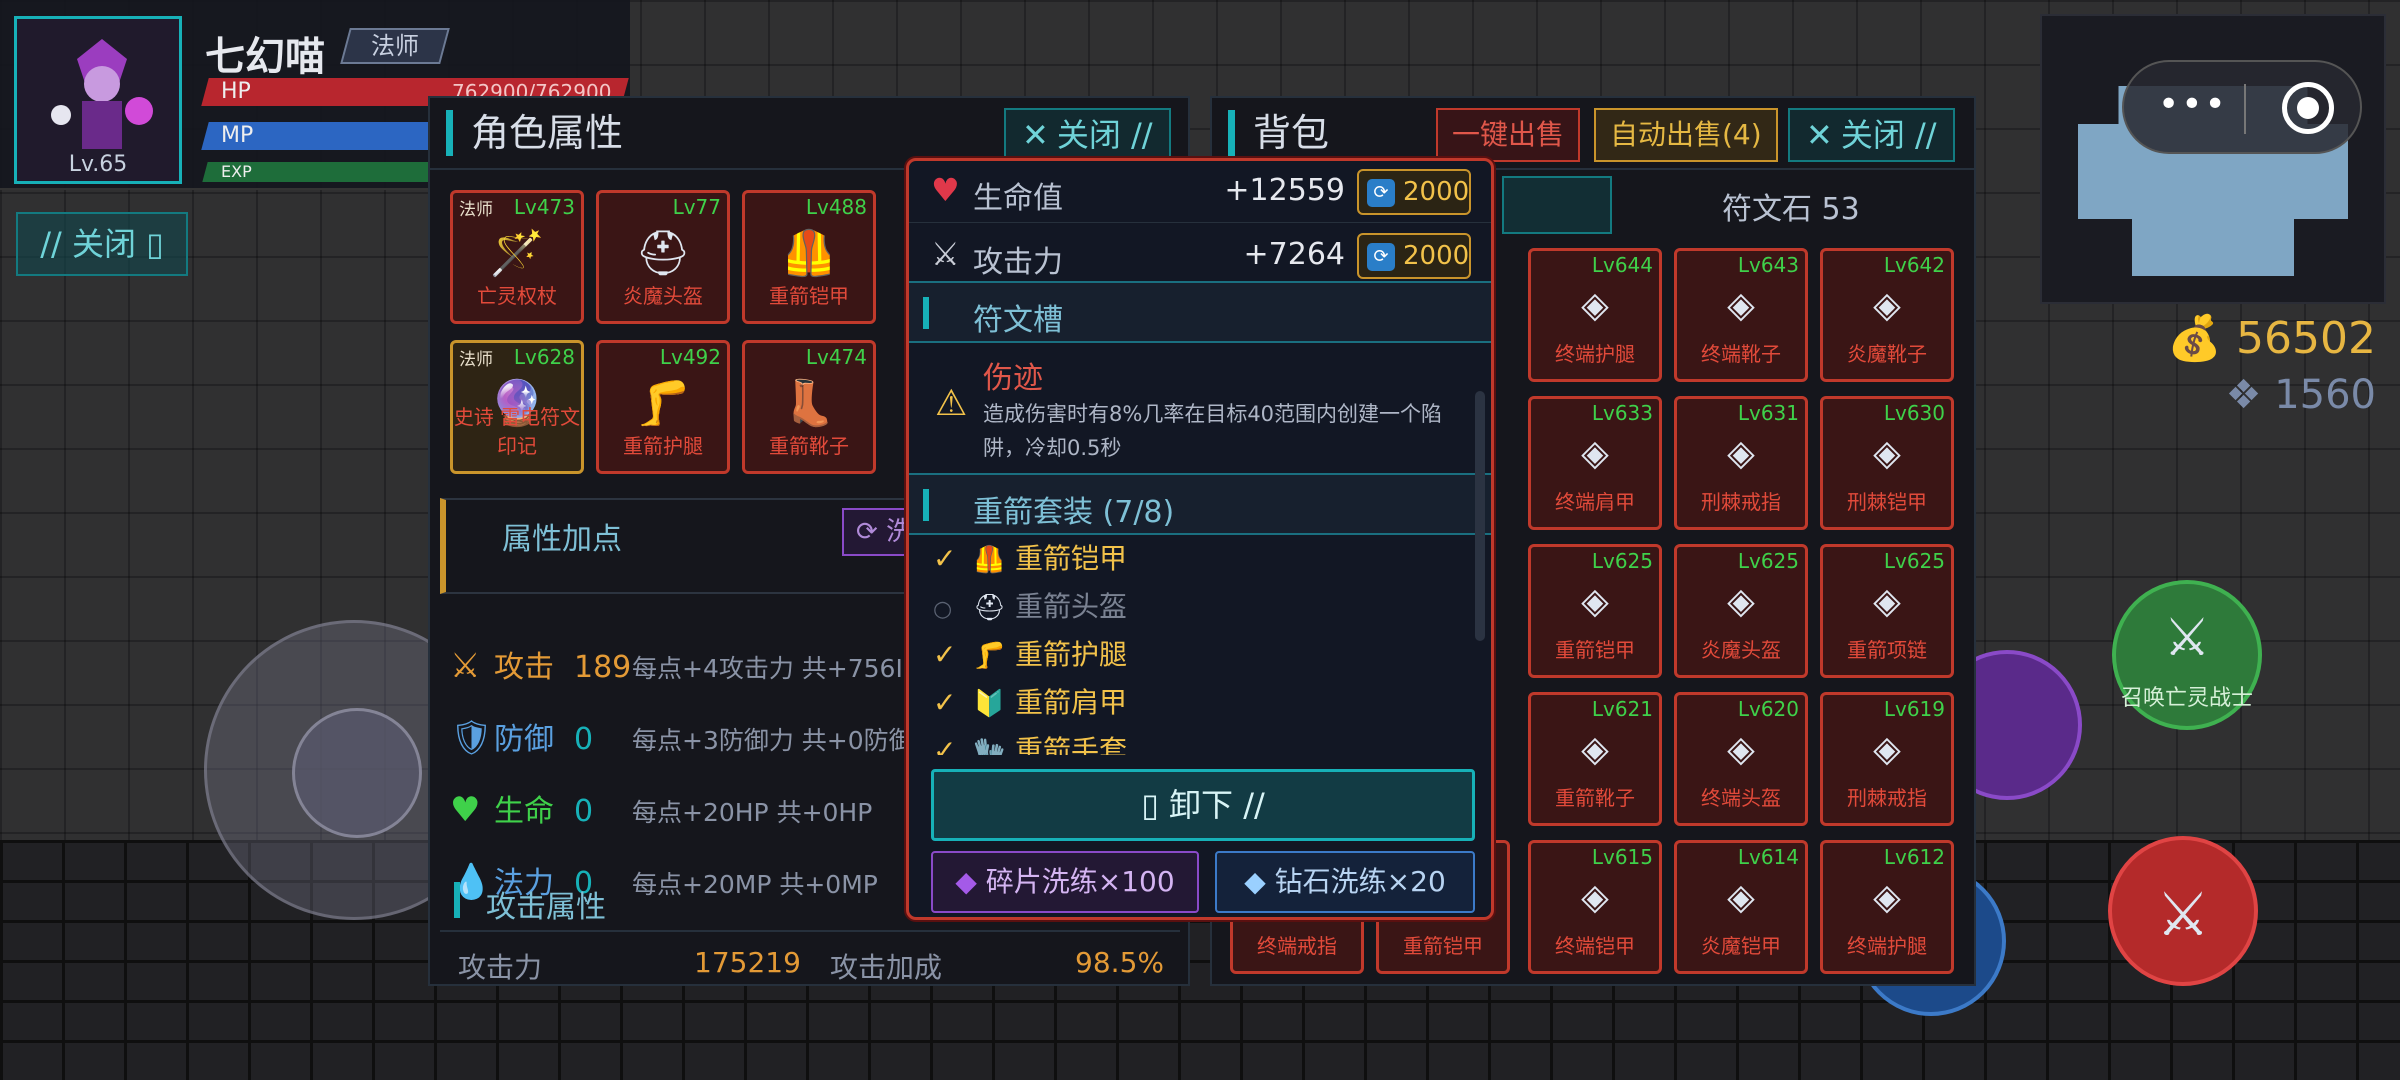  Describe the element at coordinates (1480, 516) in the screenshot. I see `popup-scrollbar` at that location.